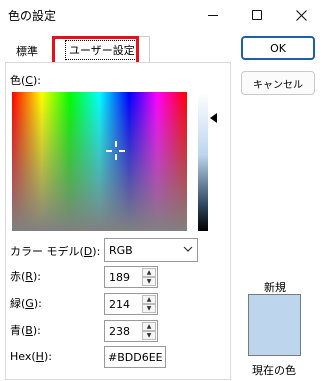 This screenshot has height=381, width=323. What do you see at coordinates (131, 277) in the screenshot?
I see `red-spinbox: 189 ▲ ▼` at bounding box center [131, 277].